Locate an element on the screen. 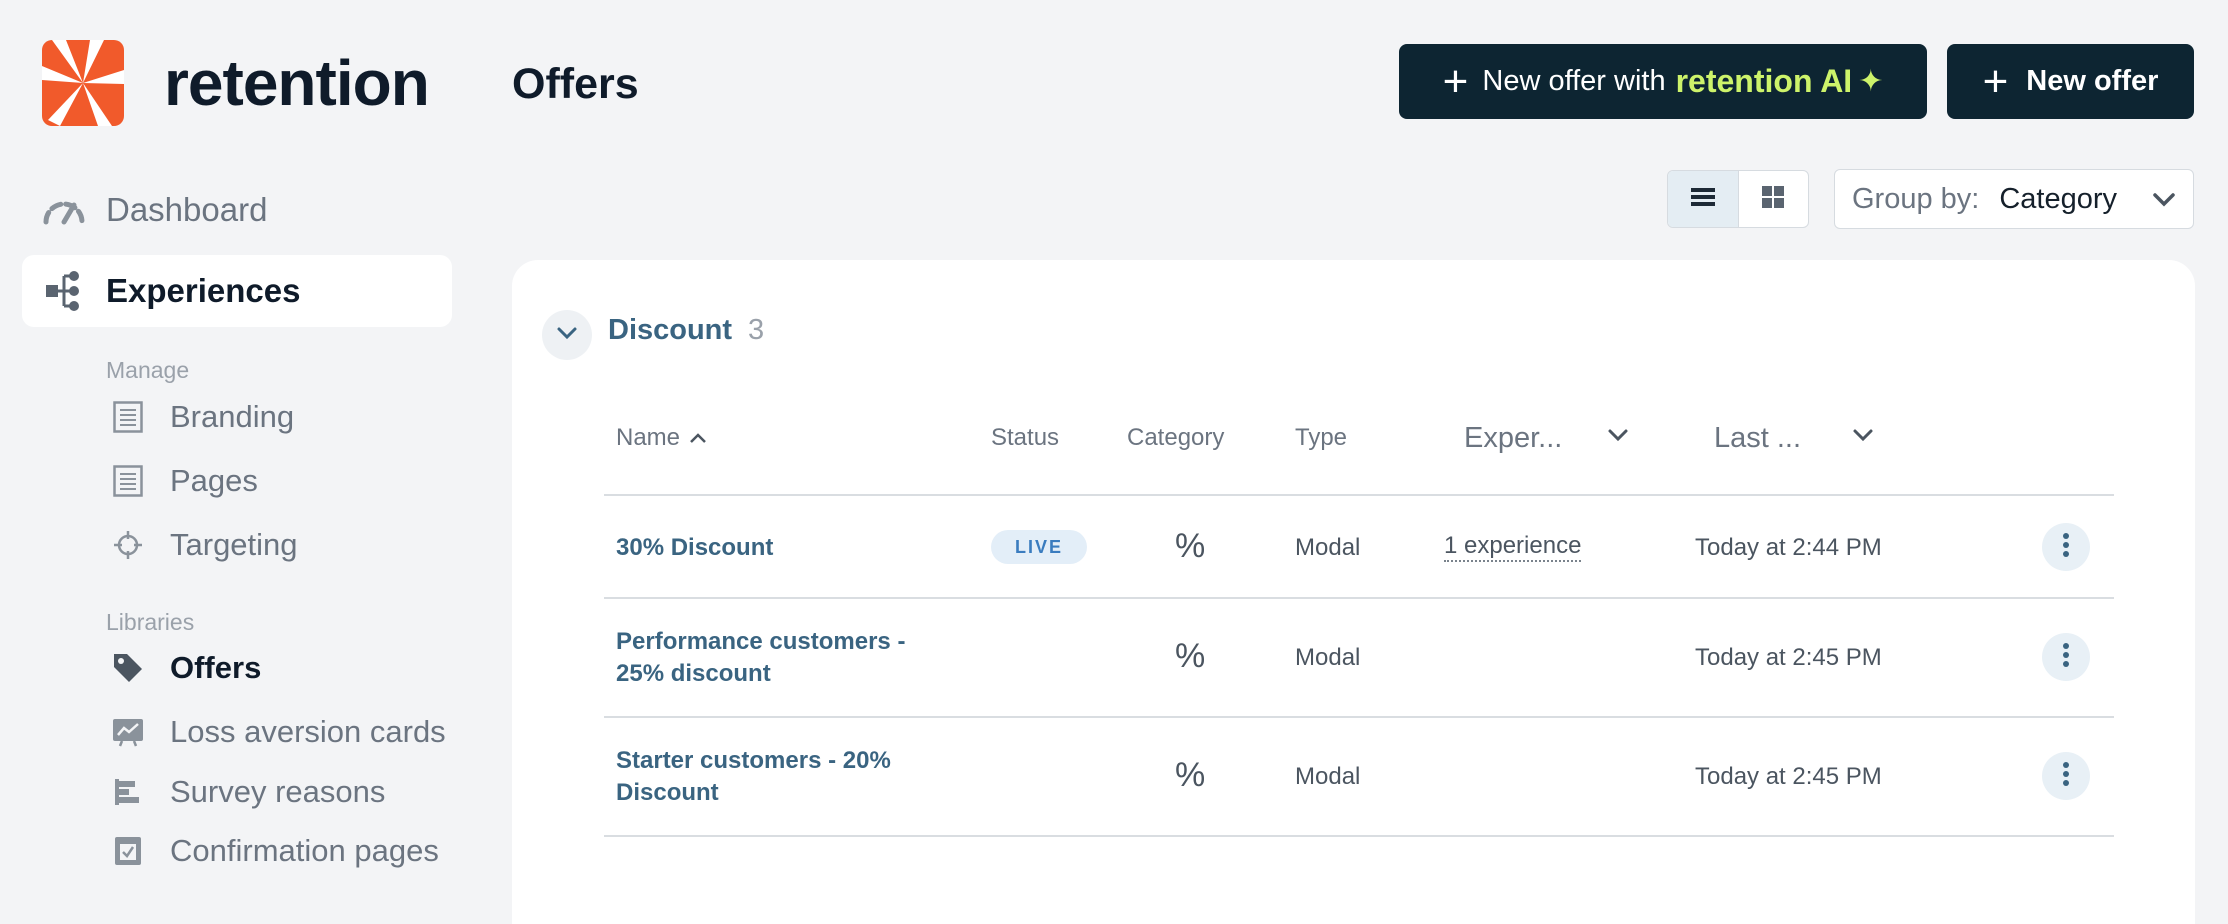 This screenshot has height=924, width=2228. last-updated: Today at 2:44 PM is located at coordinates (1788, 547).